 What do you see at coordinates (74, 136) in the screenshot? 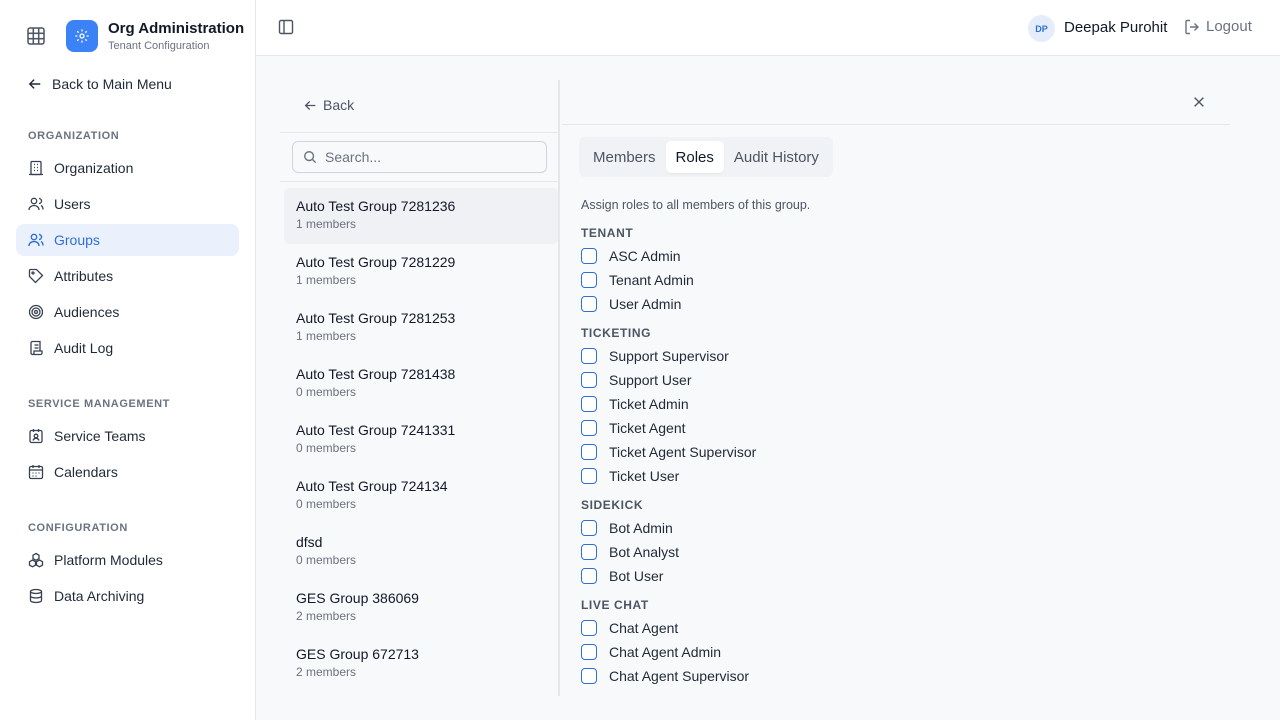
I see `section-label-organization: ORGANIZATION` at bounding box center [74, 136].